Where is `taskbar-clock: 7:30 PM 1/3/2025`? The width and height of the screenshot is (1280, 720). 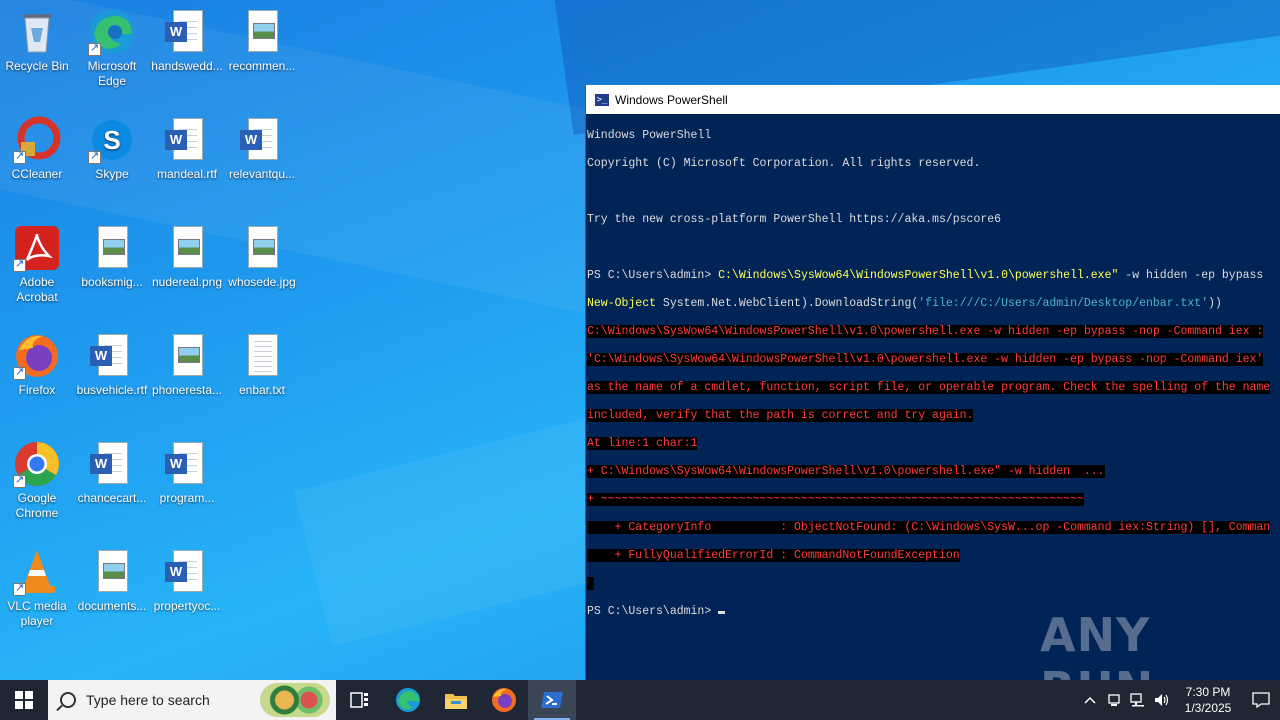
taskbar-clock: 7:30 PM 1/3/2025 is located at coordinates (1208, 700).